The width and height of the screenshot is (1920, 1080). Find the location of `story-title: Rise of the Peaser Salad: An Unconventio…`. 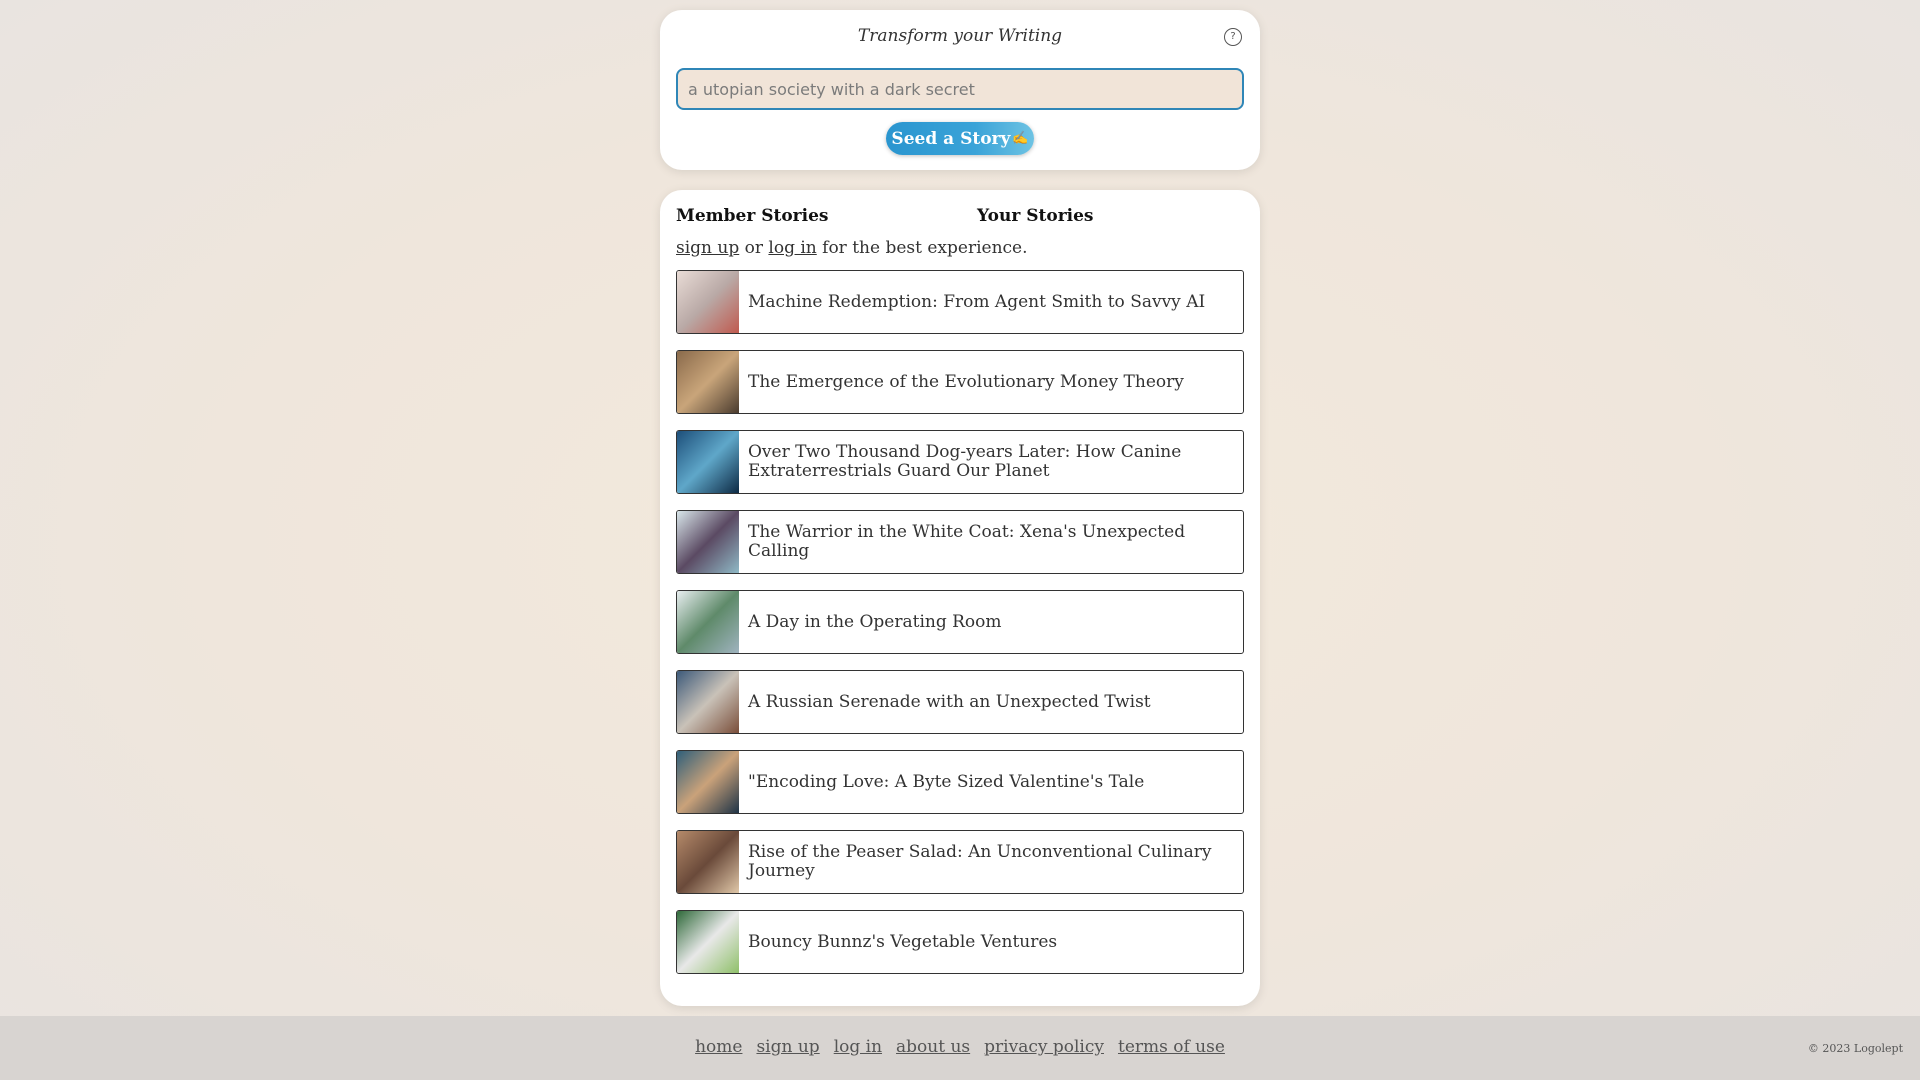

story-title: Rise of the Peaser Salad: An Unconventio… is located at coordinates (980, 861).